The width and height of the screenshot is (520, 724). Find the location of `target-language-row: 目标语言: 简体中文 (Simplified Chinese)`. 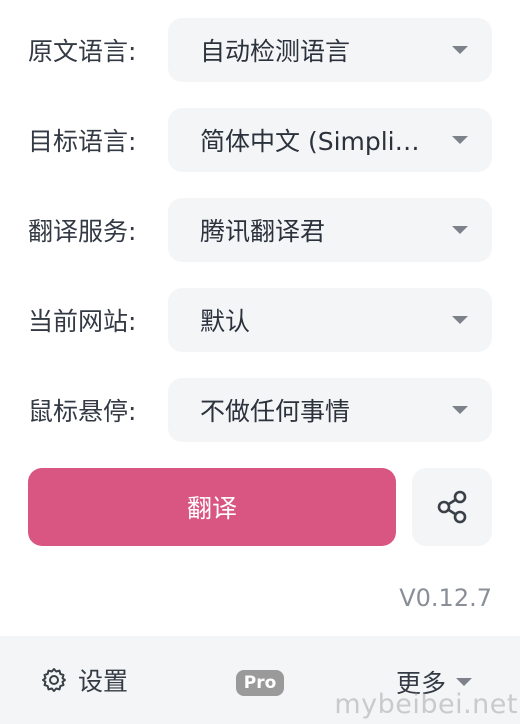

target-language-row: 目标语言: 简体中文 (Simplified Chinese) is located at coordinates (260, 140).